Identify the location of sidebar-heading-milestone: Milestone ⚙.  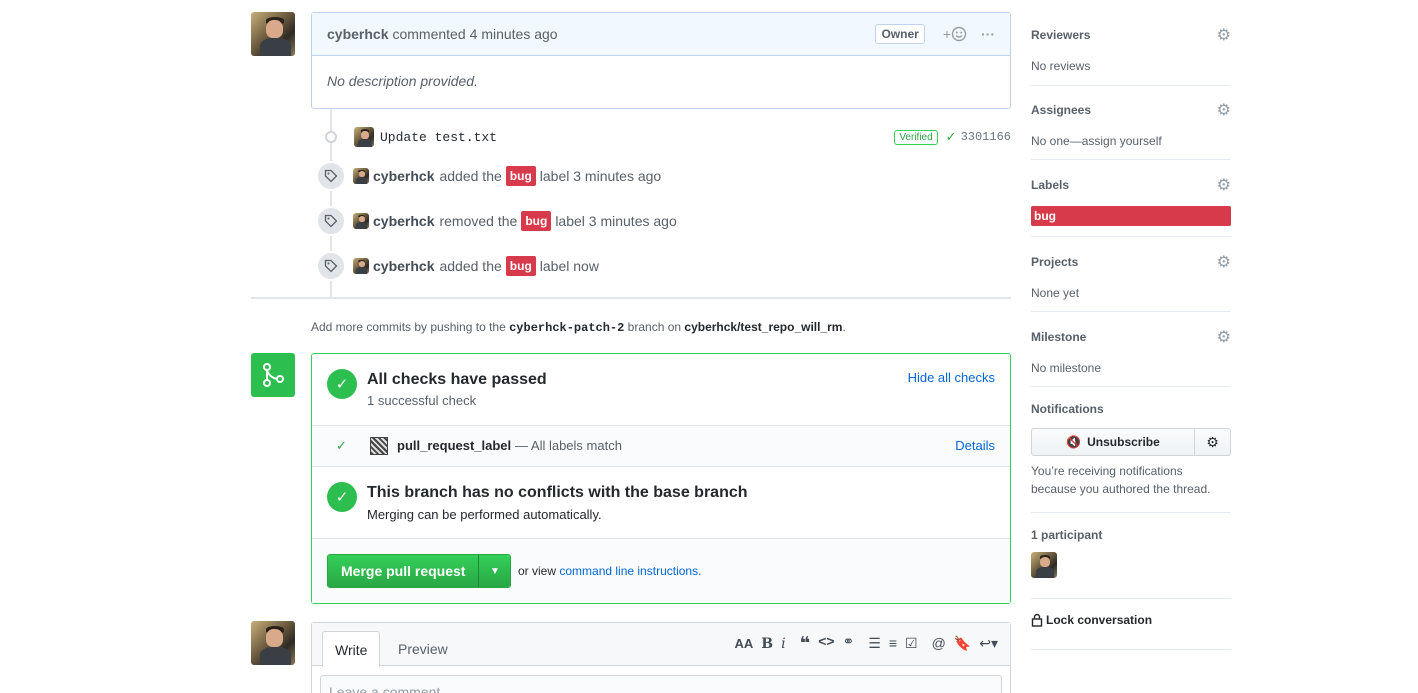
(1131, 337).